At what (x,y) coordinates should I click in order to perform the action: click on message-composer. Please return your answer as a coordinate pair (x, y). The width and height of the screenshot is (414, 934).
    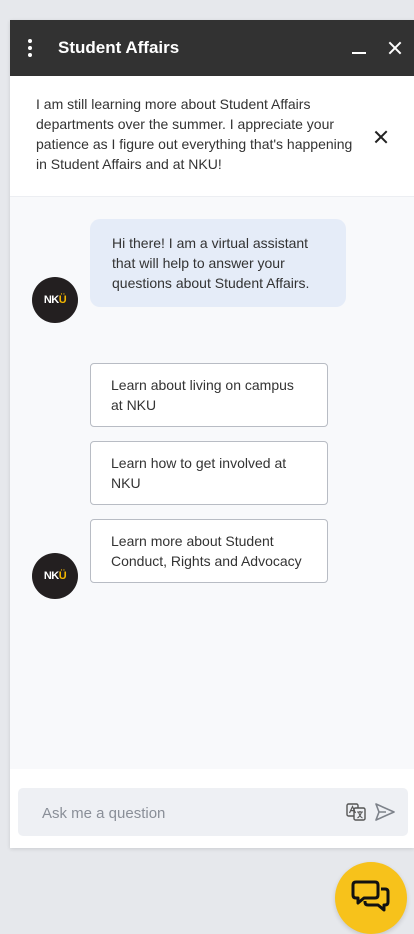
    Looking at the image, I should click on (213, 813).